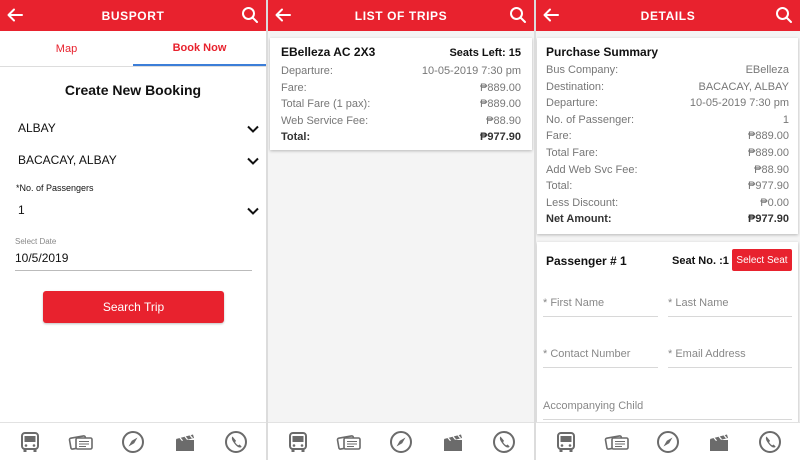 The height and width of the screenshot is (460, 800). I want to click on summary-row: Add Web Svc Fee: ₱88.90, so click(667, 170).